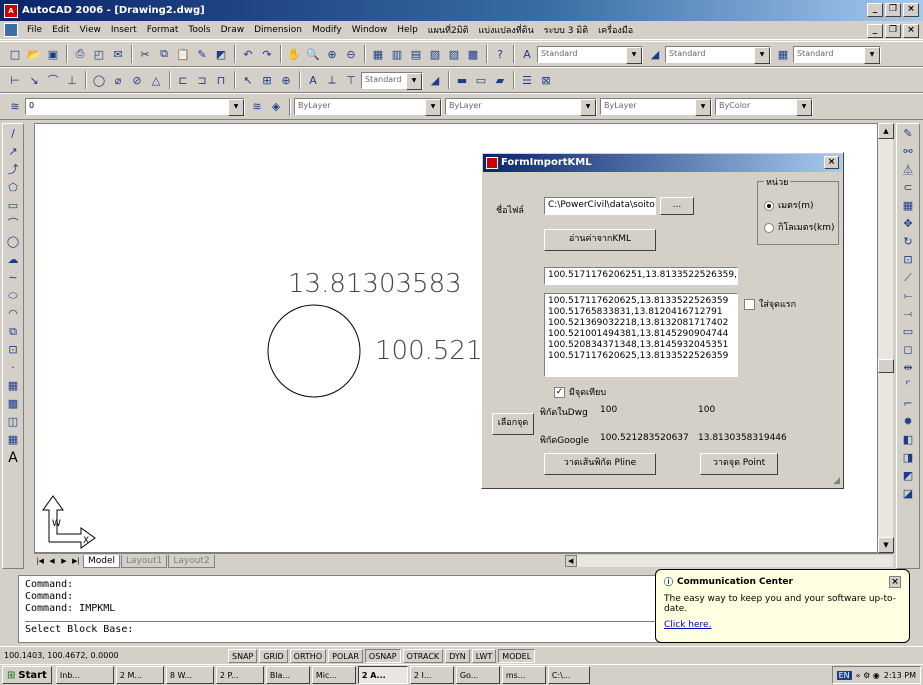 Image resolution: width=923 pixels, height=685 pixels. I want to click on balloon-close-button: ×, so click(895, 581).